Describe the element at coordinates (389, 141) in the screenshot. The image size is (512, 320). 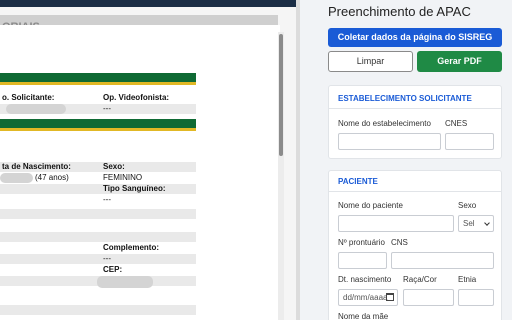
I see `estabelecimento-name-input` at that location.